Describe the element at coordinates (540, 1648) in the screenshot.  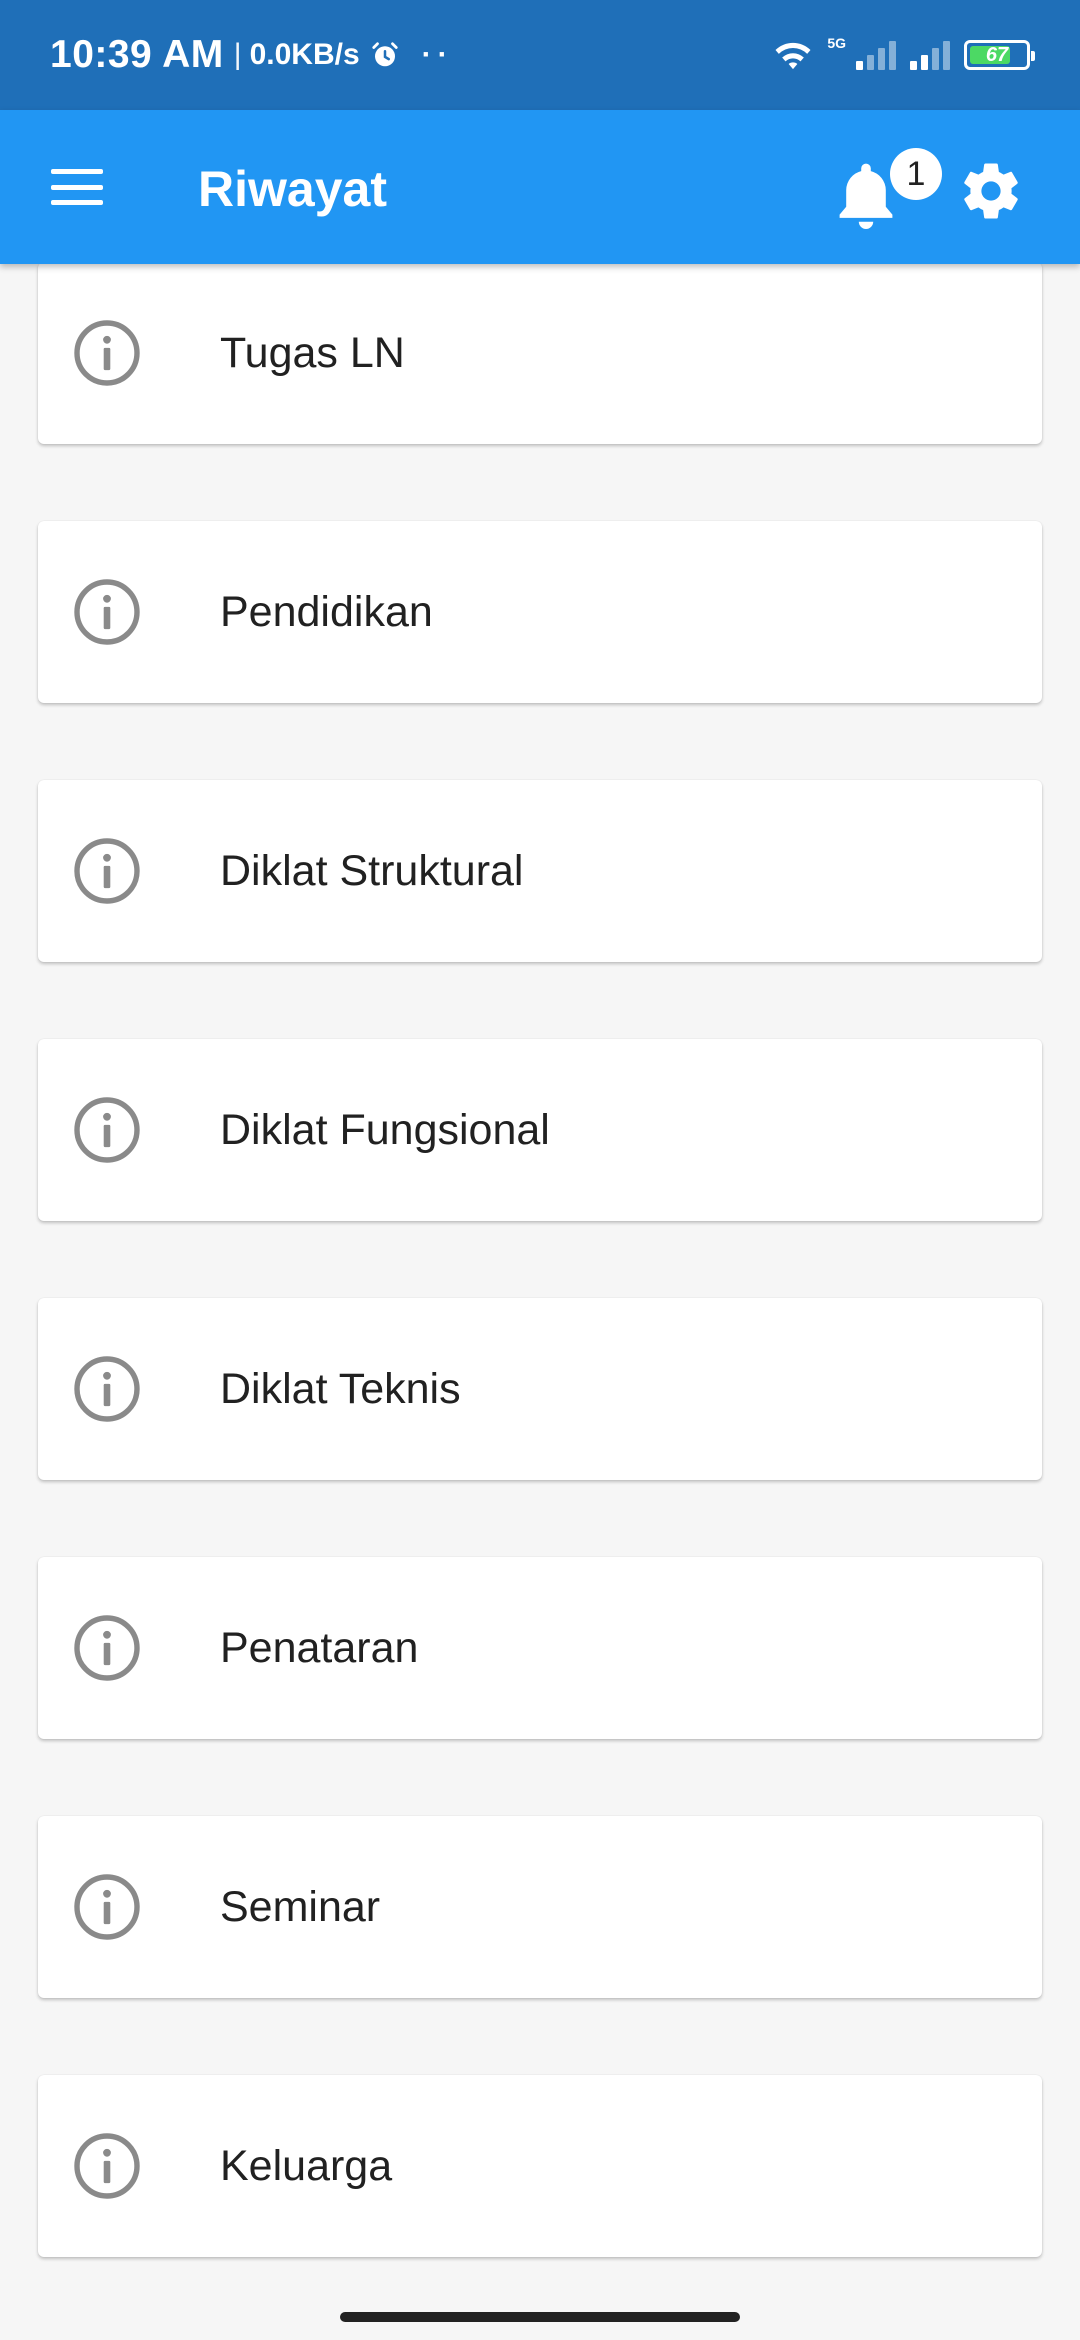
I see `list-item-penataran: Penataran` at that location.